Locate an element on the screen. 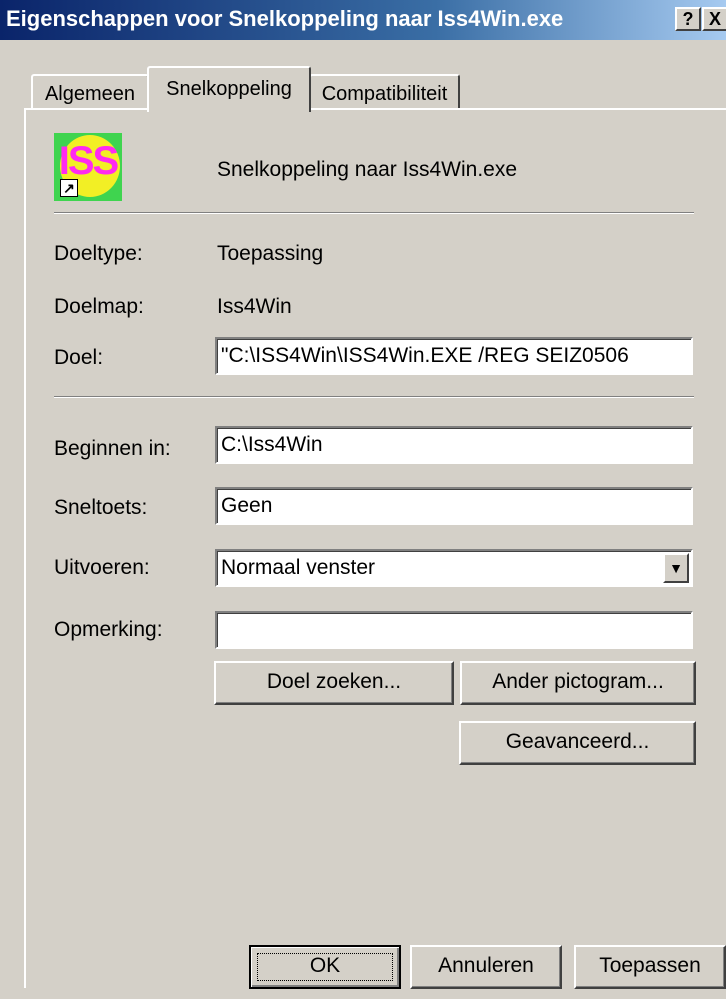 The height and width of the screenshot is (999, 726). chevron-down-icon: ▼ is located at coordinates (676, 568).